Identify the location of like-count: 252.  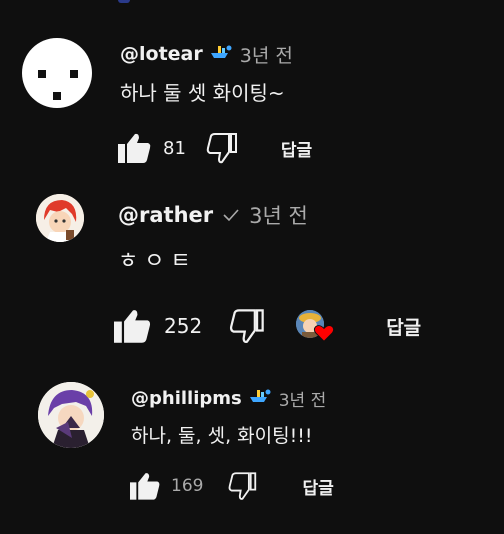
(183, 326).